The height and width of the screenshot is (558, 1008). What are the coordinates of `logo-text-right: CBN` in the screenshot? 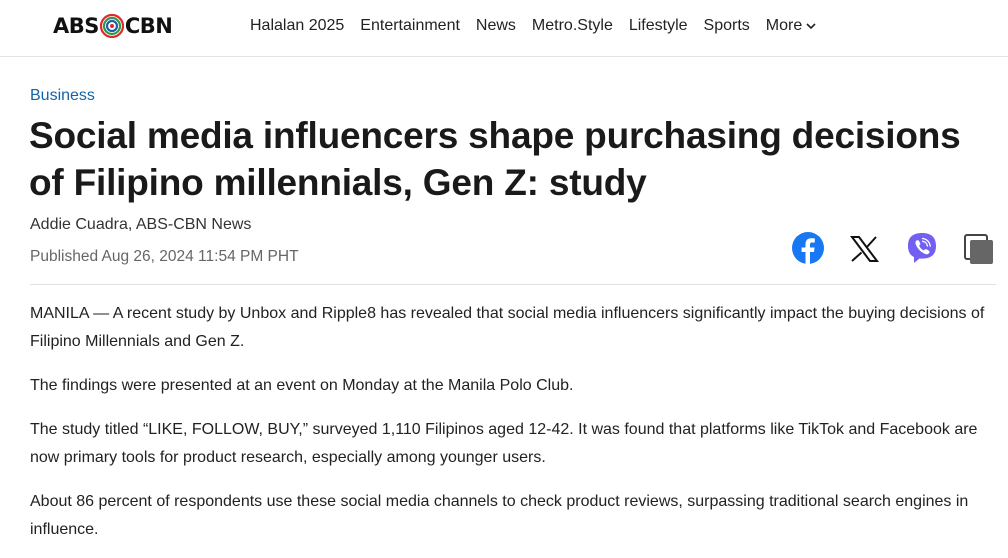 It's located at (148, 26).